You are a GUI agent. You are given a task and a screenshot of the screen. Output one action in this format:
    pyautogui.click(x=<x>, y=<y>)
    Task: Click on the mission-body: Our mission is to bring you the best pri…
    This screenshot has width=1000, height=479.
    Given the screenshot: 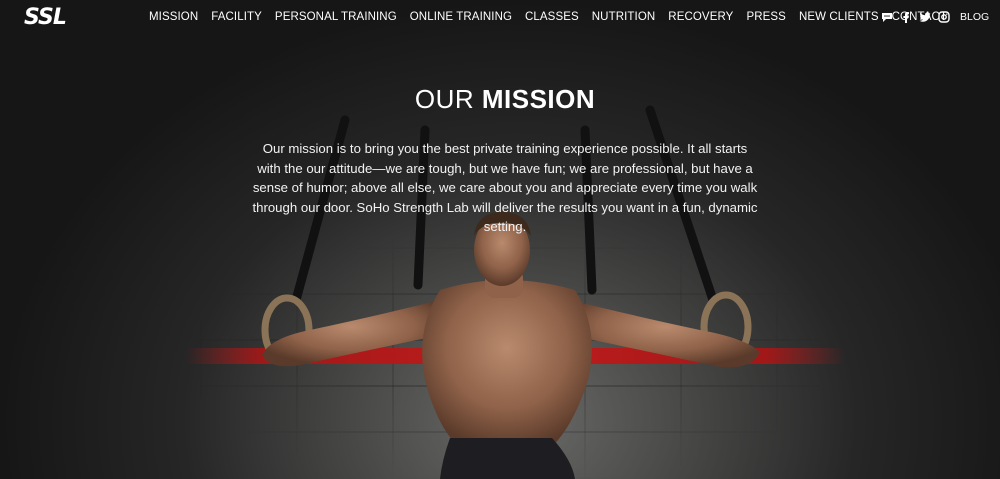 What is the action you would take?
    pyautogui.click(x=505, y=187)
    